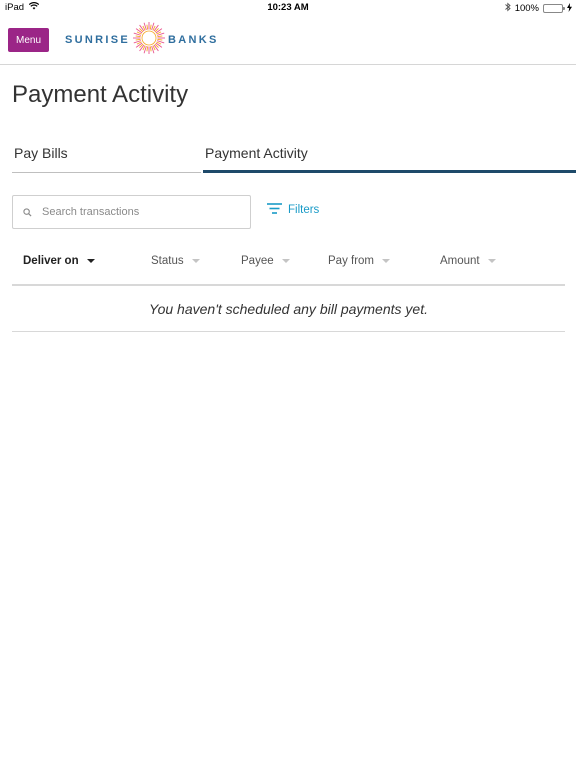 This screenshot has height=768, width=576. Describe the element at coordinates (27, 212) in the screenshot. I see `search-icon` at that location.